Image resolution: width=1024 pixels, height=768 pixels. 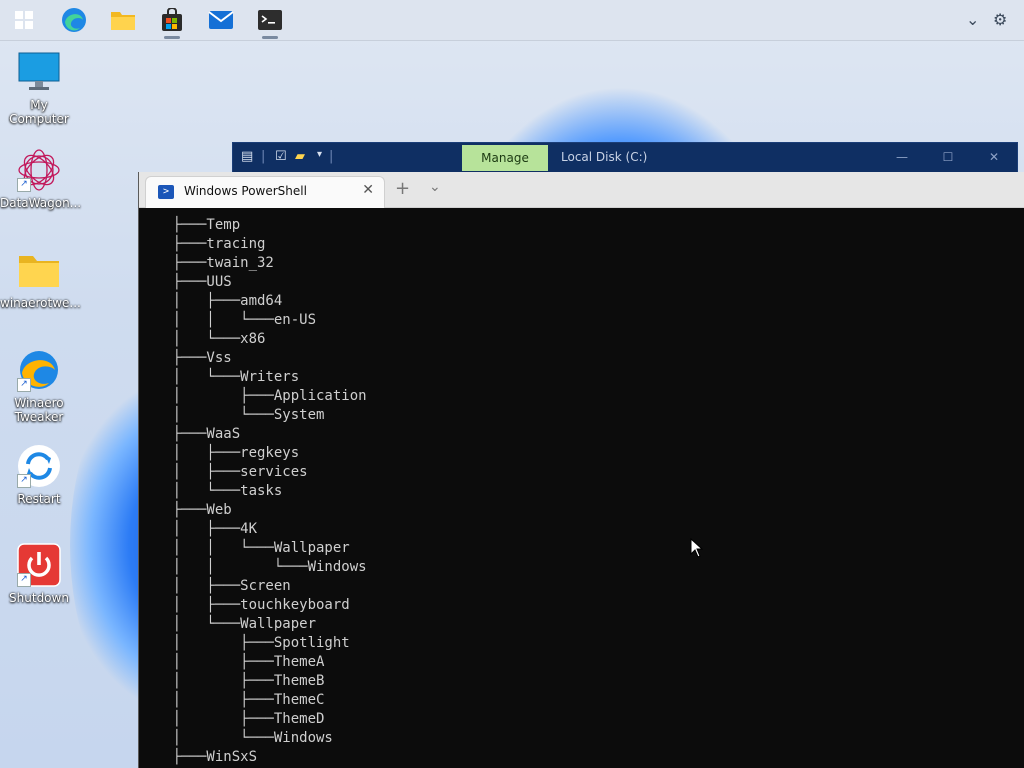 I want to click on window-title: Local Disk (C:), so click(x=604, y=157).